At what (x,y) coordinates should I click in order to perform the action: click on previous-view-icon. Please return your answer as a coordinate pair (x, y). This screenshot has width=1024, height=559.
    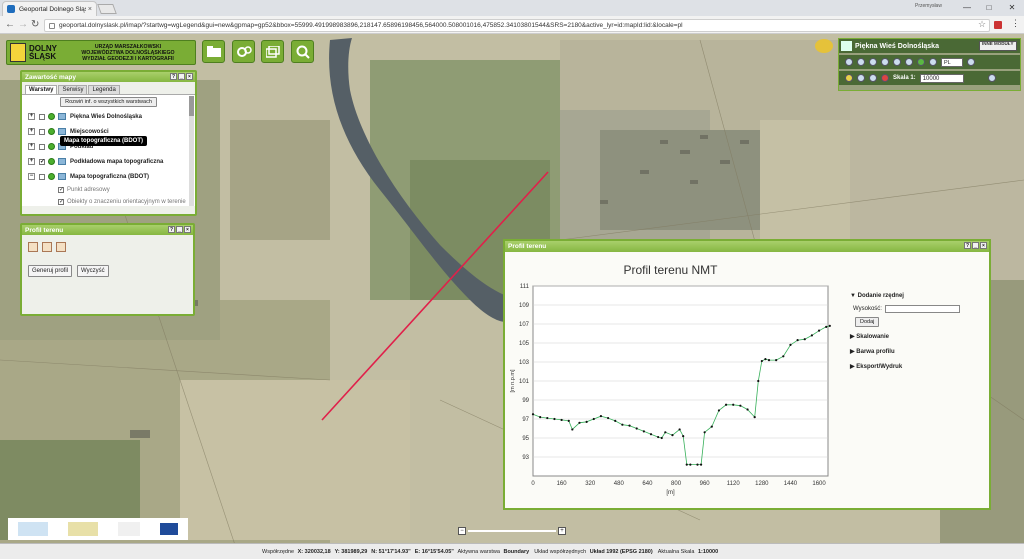
    Looking at the image, I should click on (897, 62).